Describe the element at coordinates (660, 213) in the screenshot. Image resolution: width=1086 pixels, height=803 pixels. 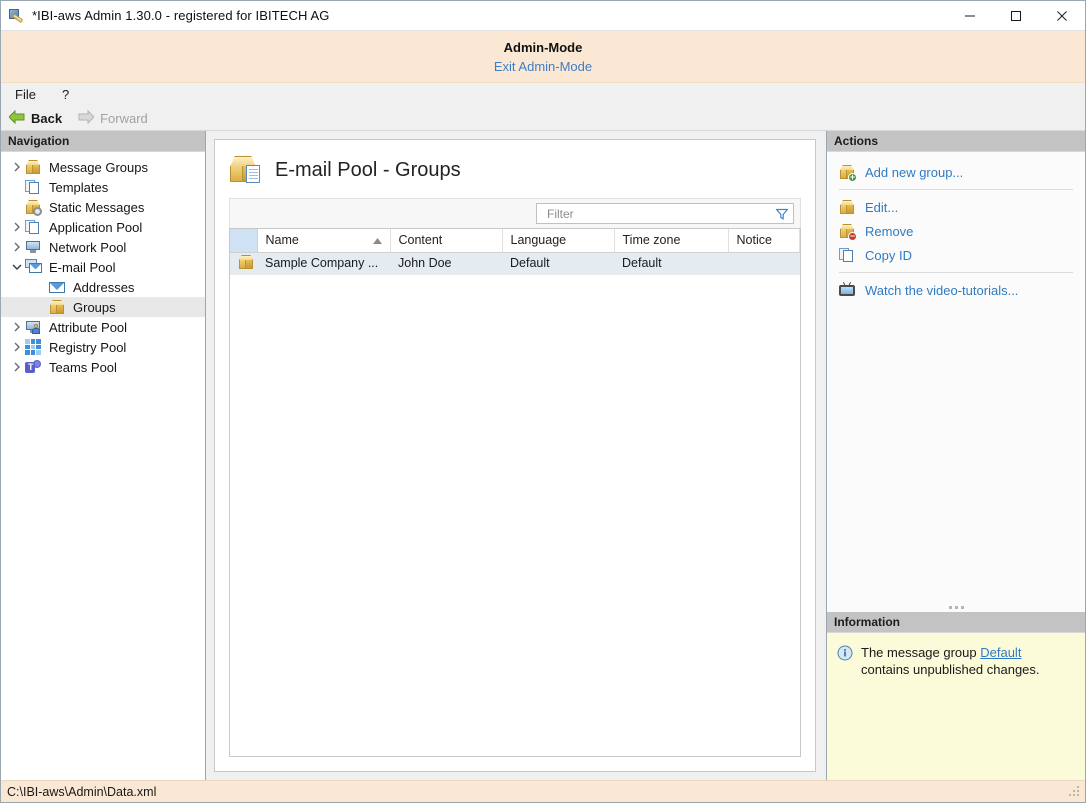
I see `filter-input` at that location.